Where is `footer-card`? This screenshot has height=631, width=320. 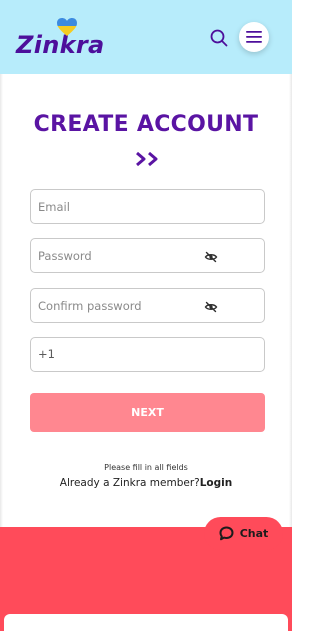
footer-card is located at coordinates (146, 622).